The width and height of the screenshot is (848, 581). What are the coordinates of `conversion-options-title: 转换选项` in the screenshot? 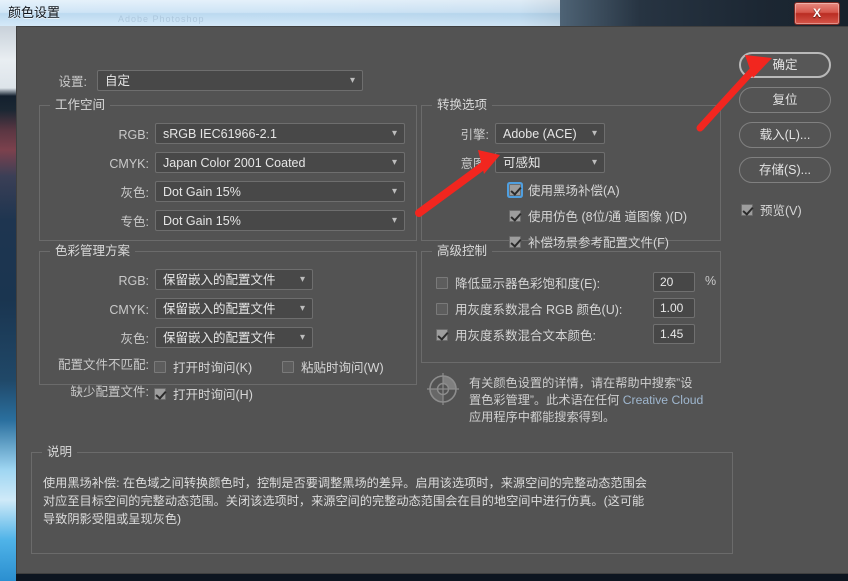 It's located at (462, 105).